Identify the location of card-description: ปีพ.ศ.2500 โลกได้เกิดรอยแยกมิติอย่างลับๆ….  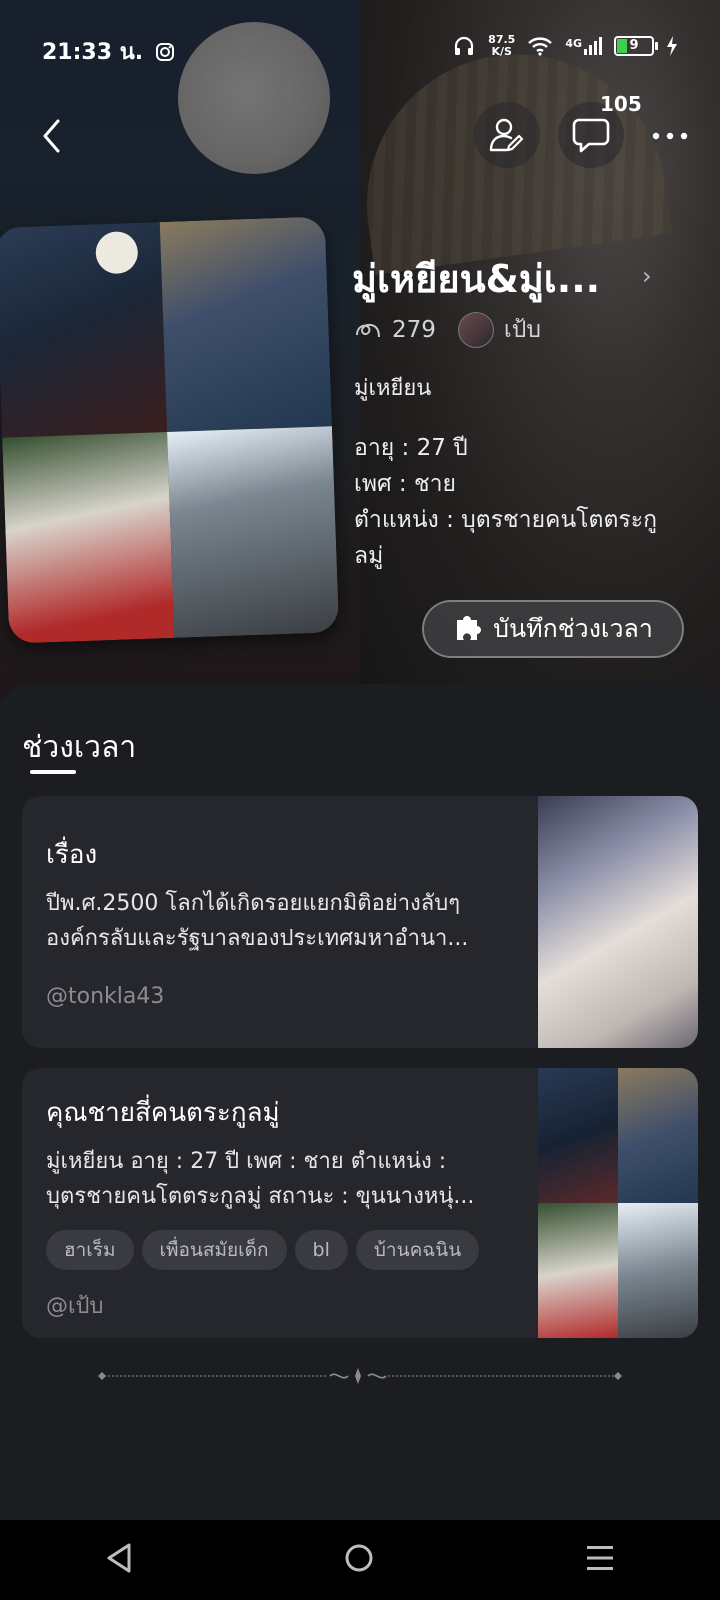
(257, 921).